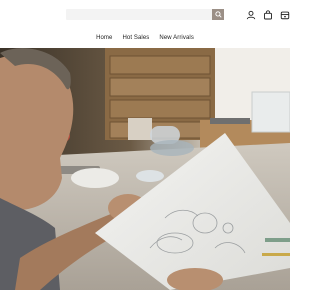 This screenshot has height=290, width=320. I want to click on account-button, so click(250, 14).